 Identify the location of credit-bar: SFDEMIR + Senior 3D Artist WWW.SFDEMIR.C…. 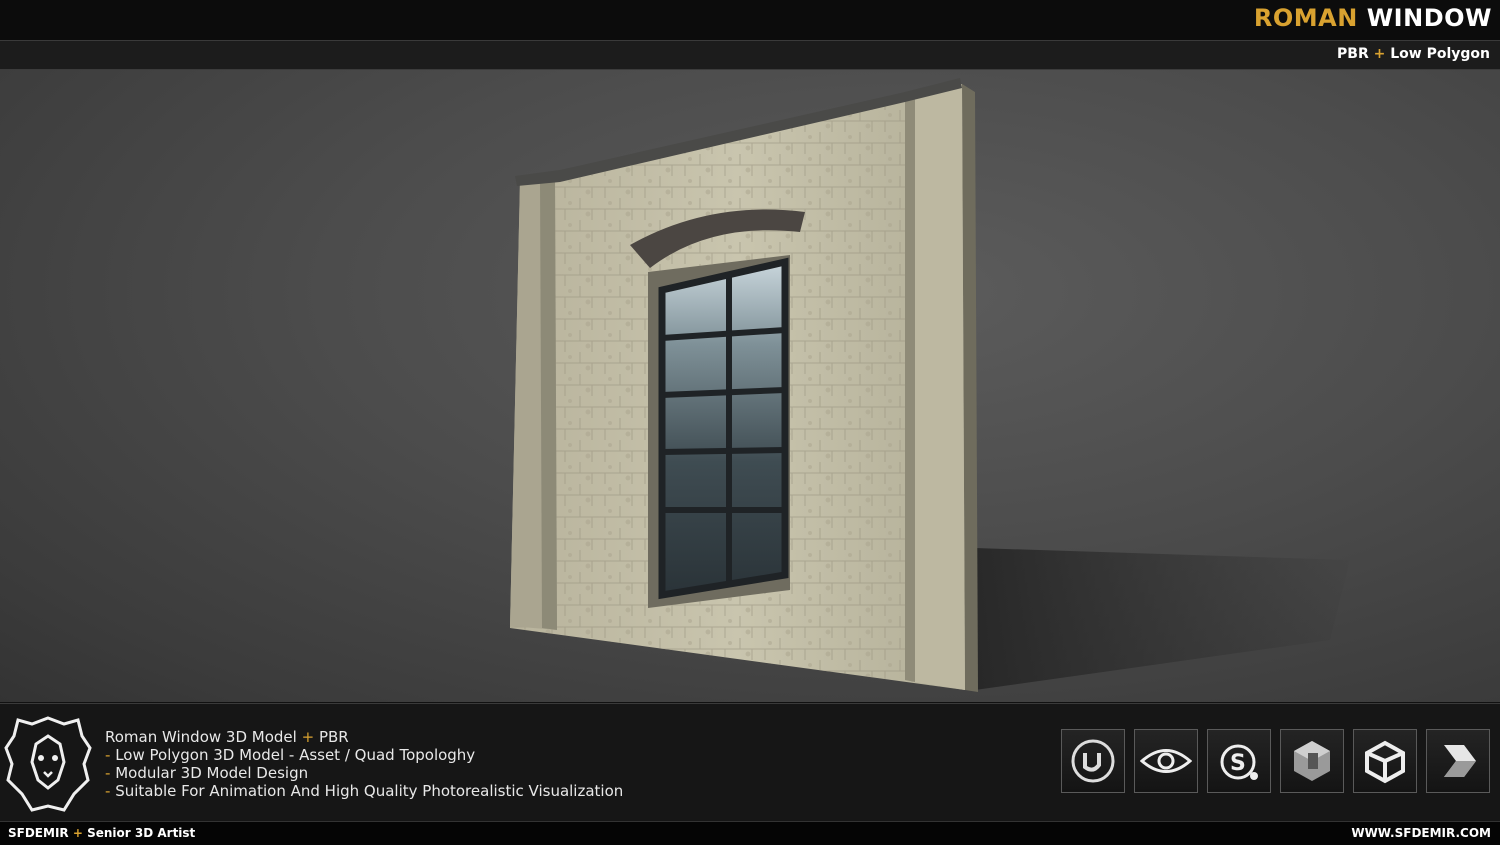
(750, 833).